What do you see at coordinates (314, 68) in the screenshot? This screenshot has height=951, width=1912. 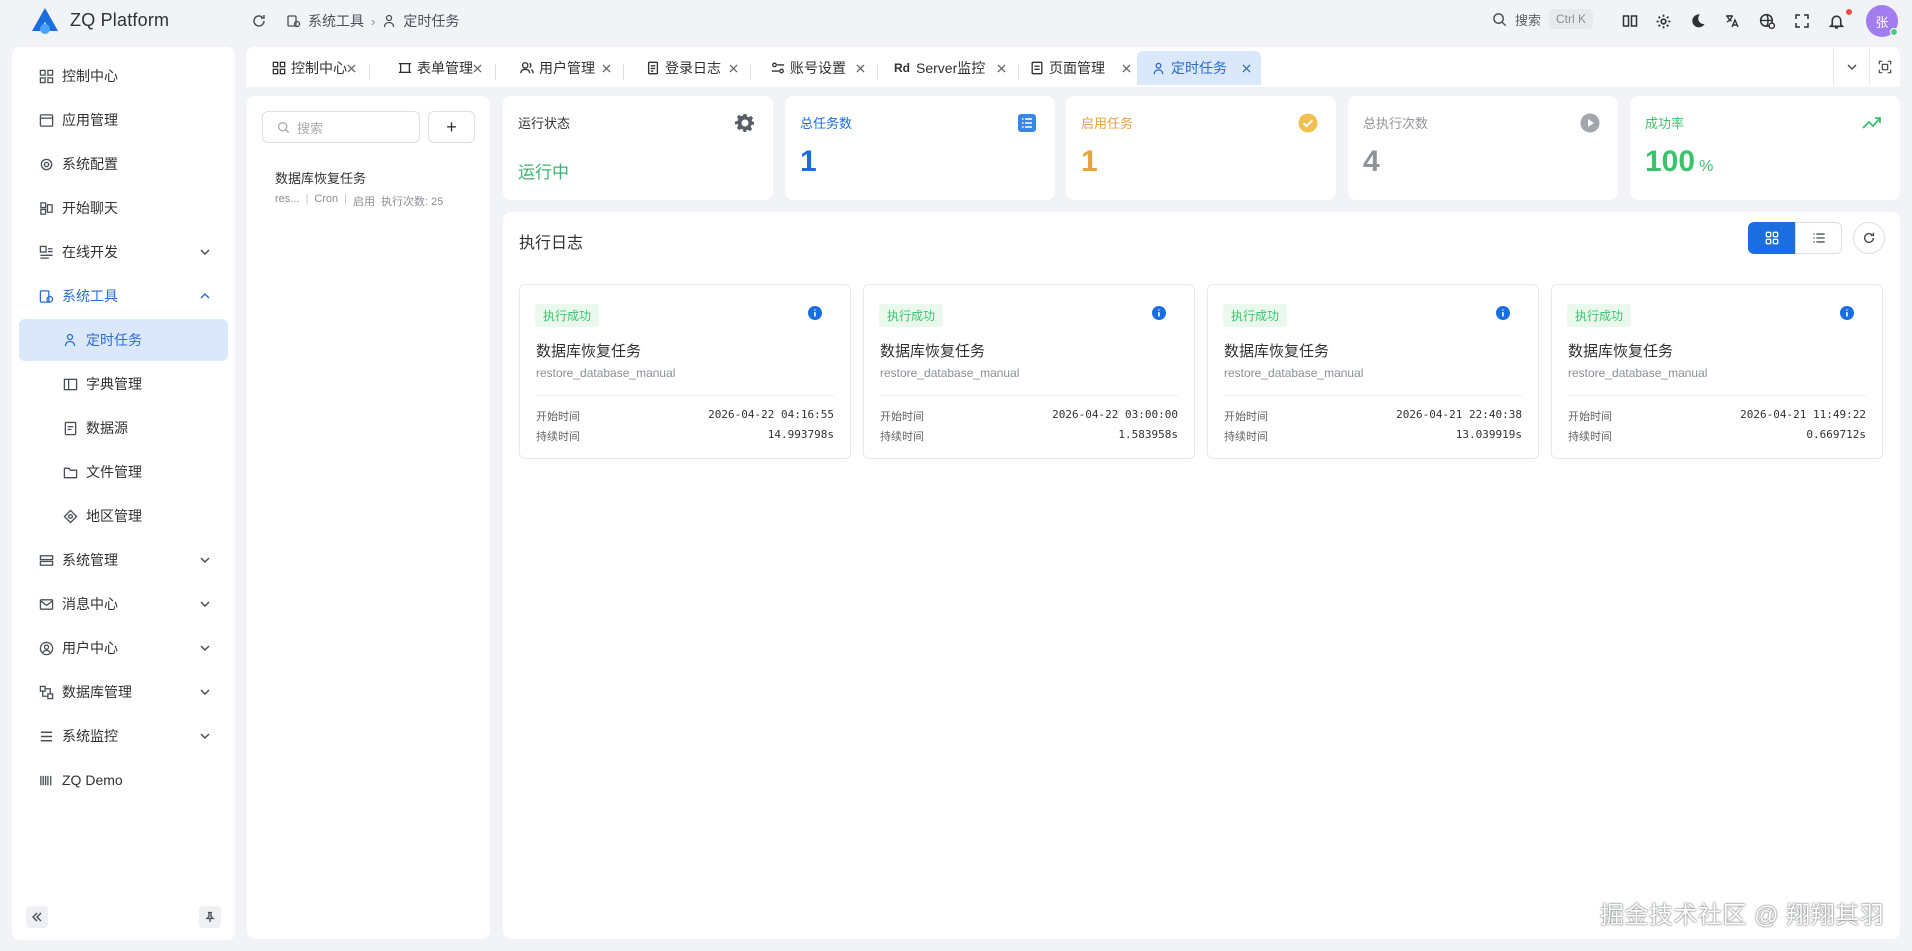 I see `tab-dashboard: 控制中心` at bounding box center [314, 68].